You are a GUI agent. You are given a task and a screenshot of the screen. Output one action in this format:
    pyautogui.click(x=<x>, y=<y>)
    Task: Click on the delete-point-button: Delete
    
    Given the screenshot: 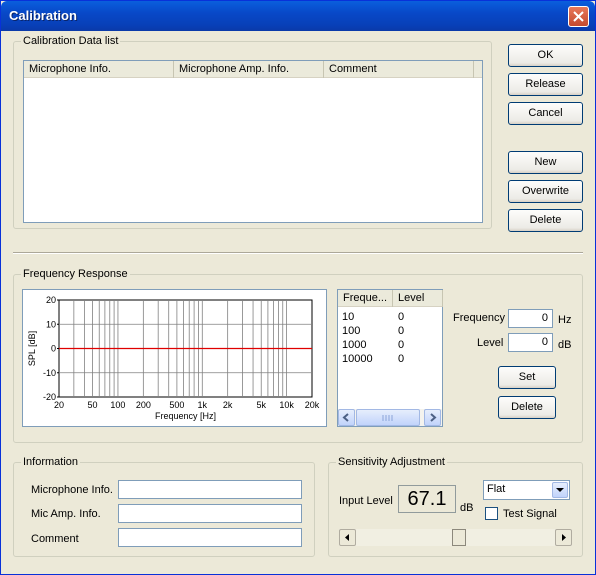 What is the action you would take?
    pyautogui.click(x=527, y=407)
    